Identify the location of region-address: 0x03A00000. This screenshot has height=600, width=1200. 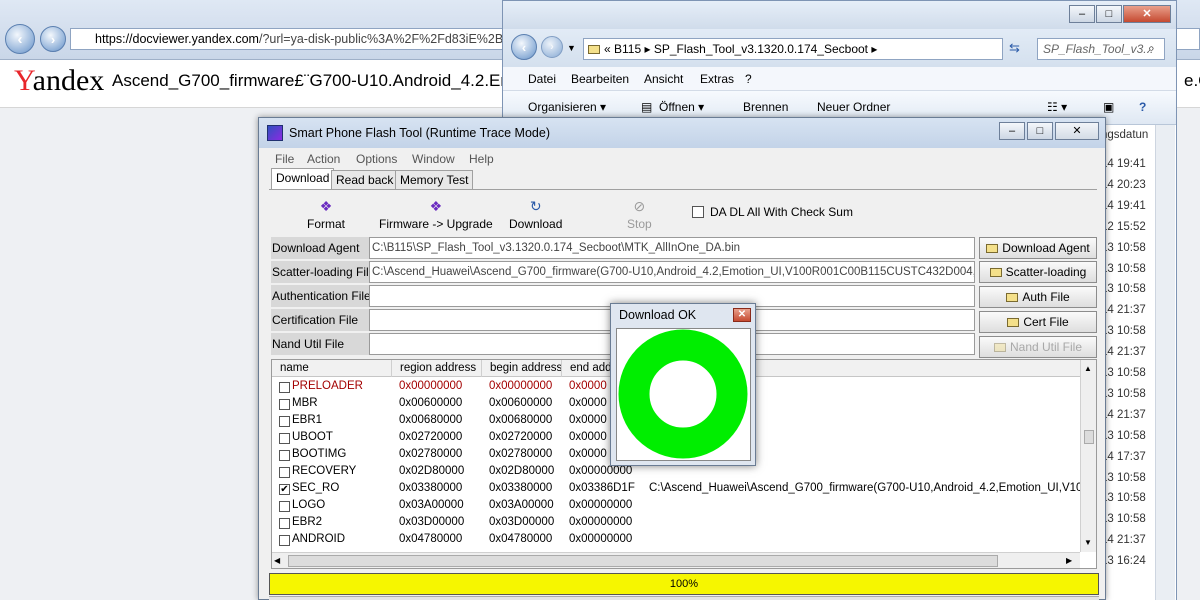
(431, 505).